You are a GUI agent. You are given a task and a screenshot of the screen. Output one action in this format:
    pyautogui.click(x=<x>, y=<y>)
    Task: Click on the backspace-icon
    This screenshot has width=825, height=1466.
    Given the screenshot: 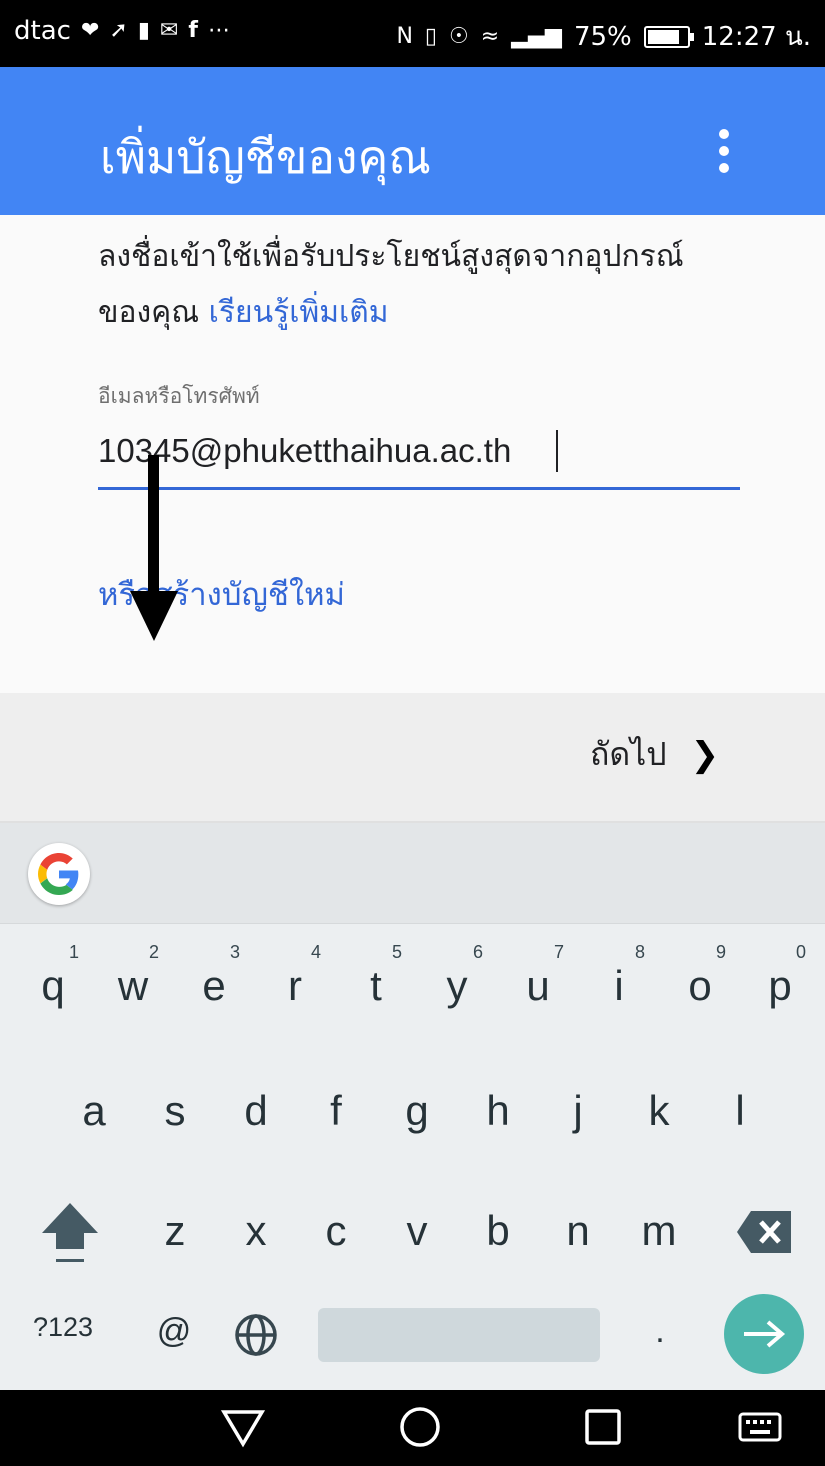 What is the action you would take?
    pyautogui.click(x=764, y=1232)
    